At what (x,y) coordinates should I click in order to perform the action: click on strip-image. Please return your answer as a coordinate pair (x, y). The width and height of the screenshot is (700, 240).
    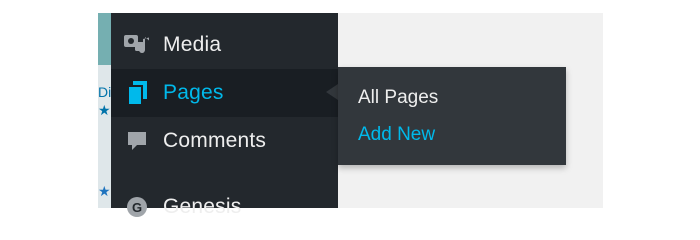
    Looking at the image, I should click on (104, 39).